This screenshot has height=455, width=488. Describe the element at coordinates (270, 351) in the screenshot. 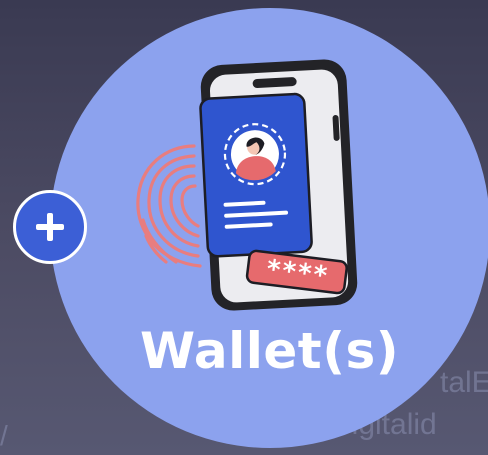

I see `wallet-title: Wallet(s)` at that location.